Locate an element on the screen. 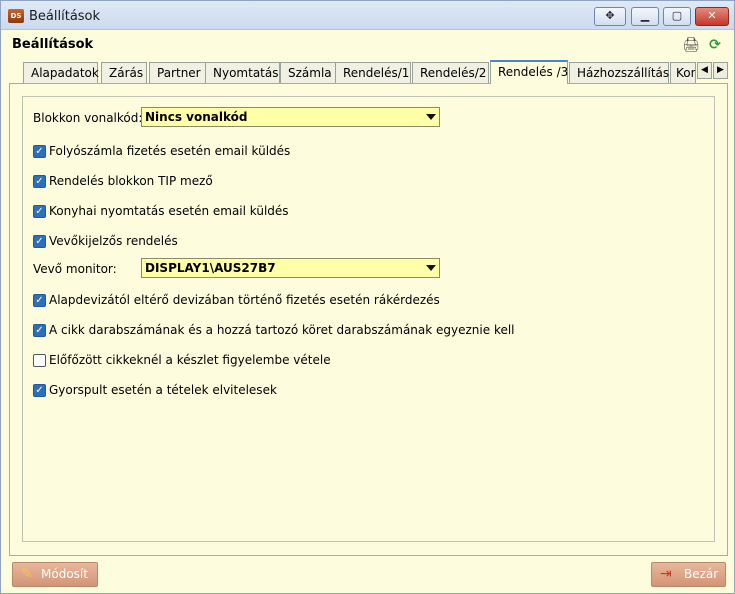  receipt-barcode-label: Blokkon vonalkód: is located at coordinates (88, 118).